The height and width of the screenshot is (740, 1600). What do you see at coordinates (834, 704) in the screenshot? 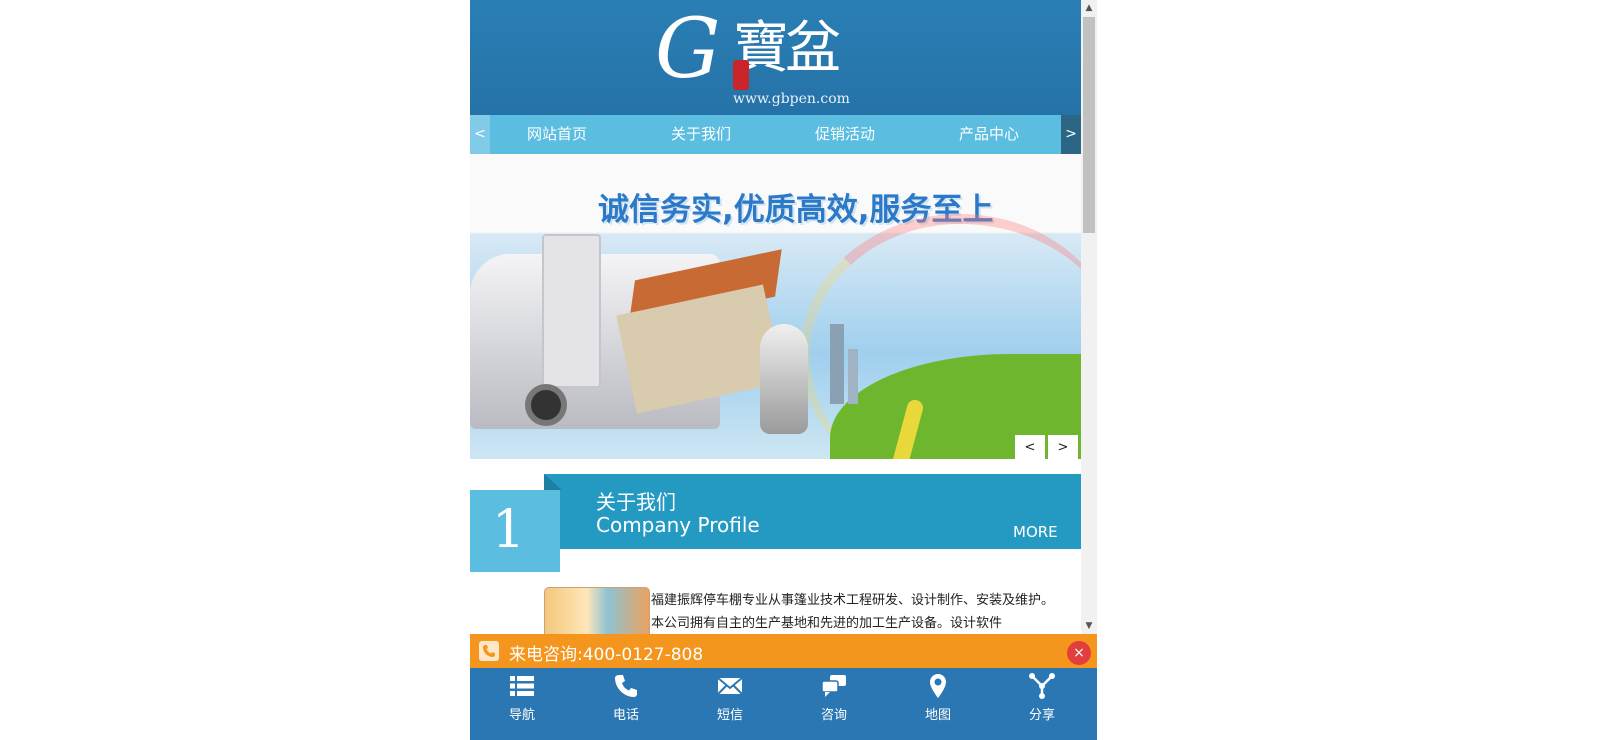
I see `bottom-item-consult: 咨询` at bounding box center [834, 704].